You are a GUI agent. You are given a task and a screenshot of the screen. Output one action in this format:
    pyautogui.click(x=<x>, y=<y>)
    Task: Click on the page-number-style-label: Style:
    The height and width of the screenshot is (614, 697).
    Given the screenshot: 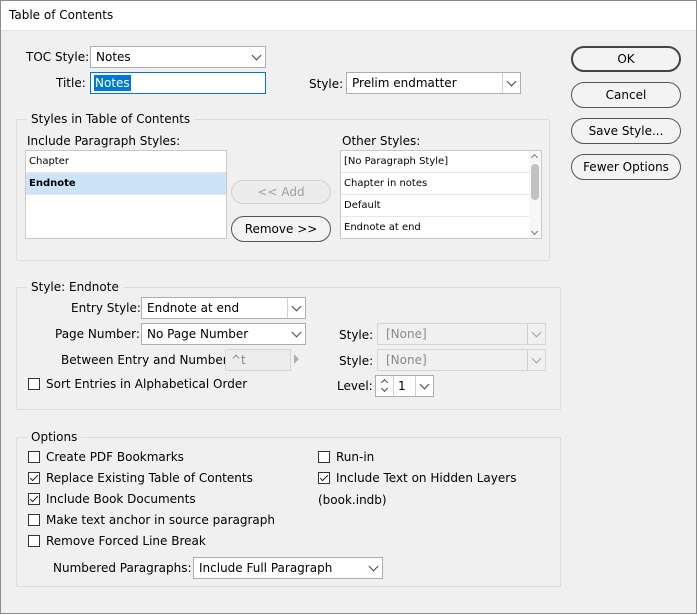 What is the action you would take?
    pyautogui.click(x=356, y=335)
    